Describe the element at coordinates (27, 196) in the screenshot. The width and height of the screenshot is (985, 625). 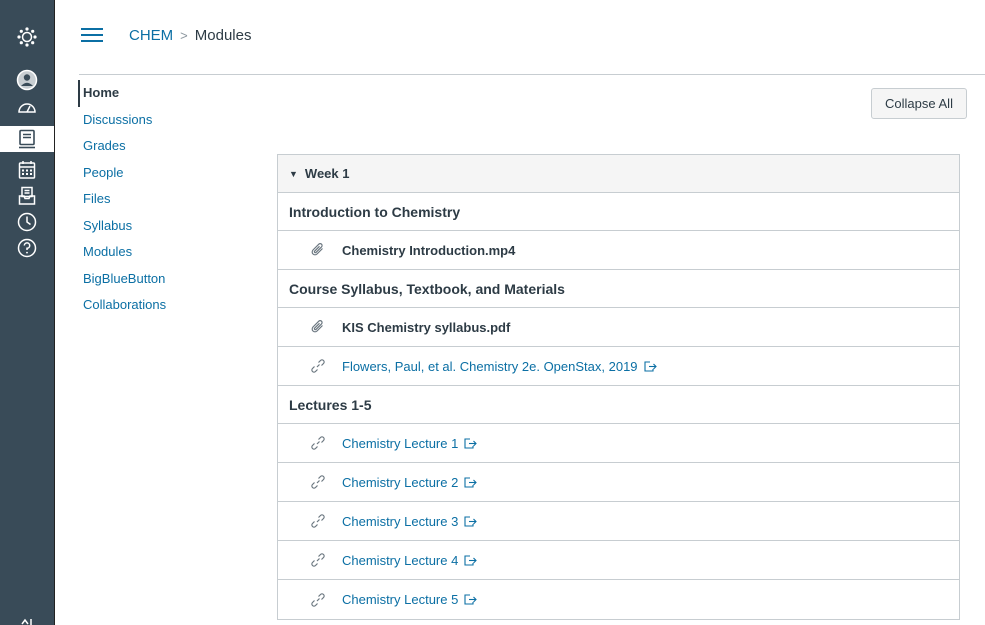
I see `inbox-icon` at that location.